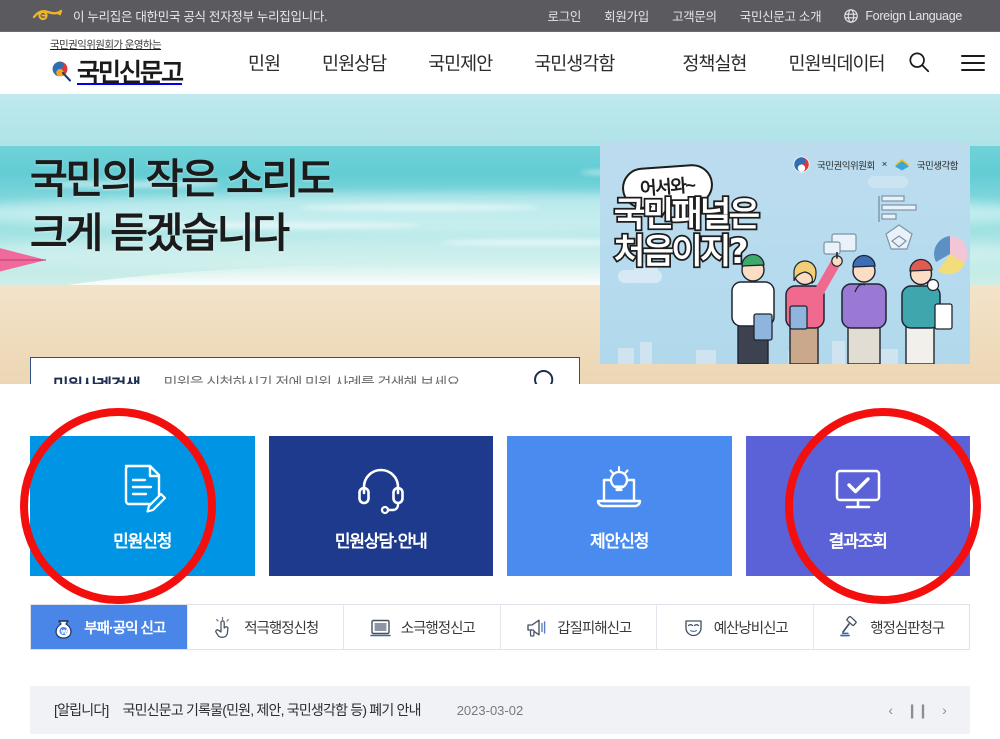 Image resolution: width=1000 pixels, height=739 pixels. What do you see at coordinates (438, 628) in the screenshot?
I see `quick-tab-label: 소극행정신고` at bounding box center [438, 628].